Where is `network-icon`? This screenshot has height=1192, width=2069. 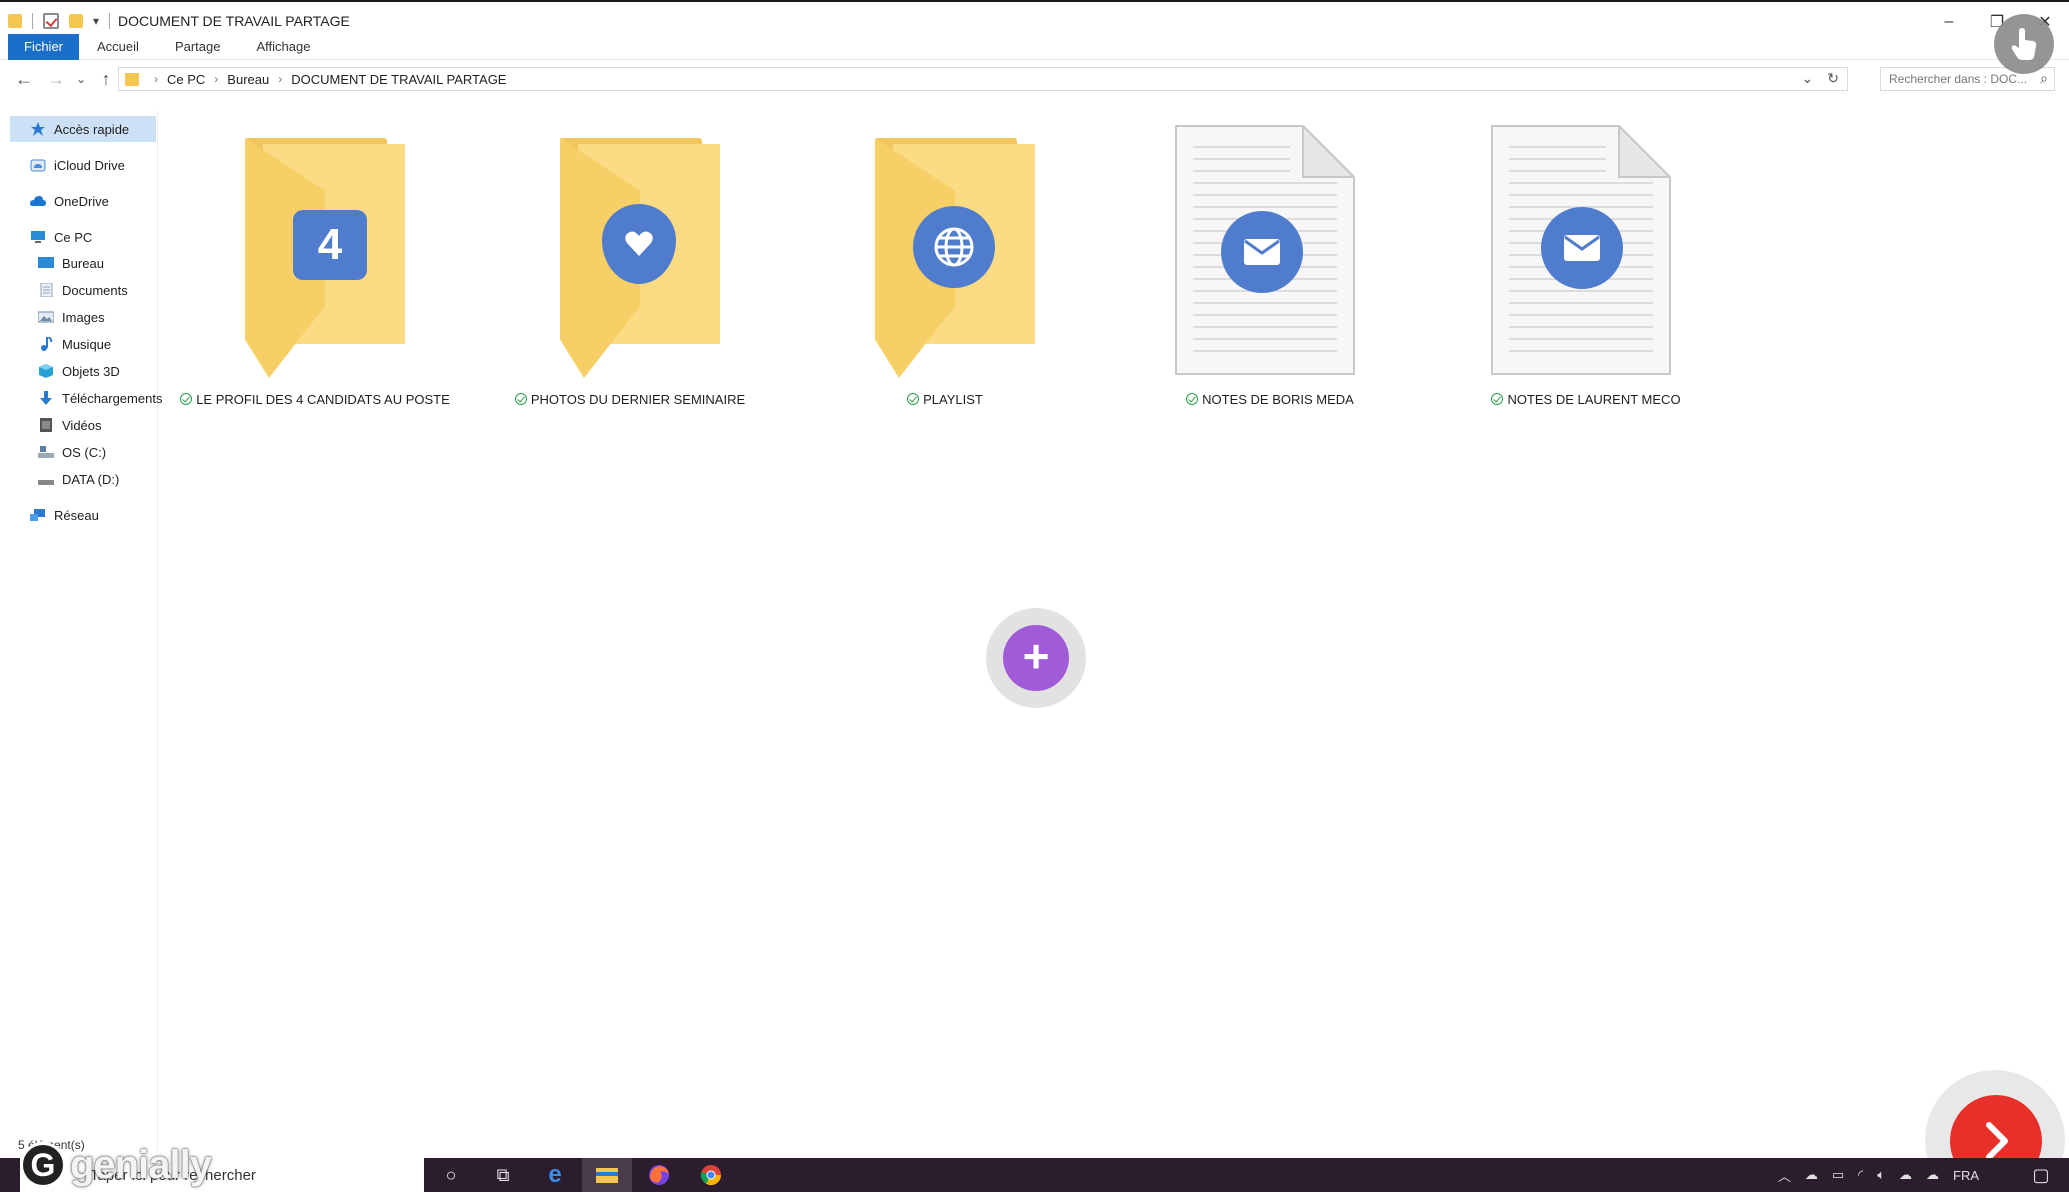 network-icon is located at coordinates (38, 515).